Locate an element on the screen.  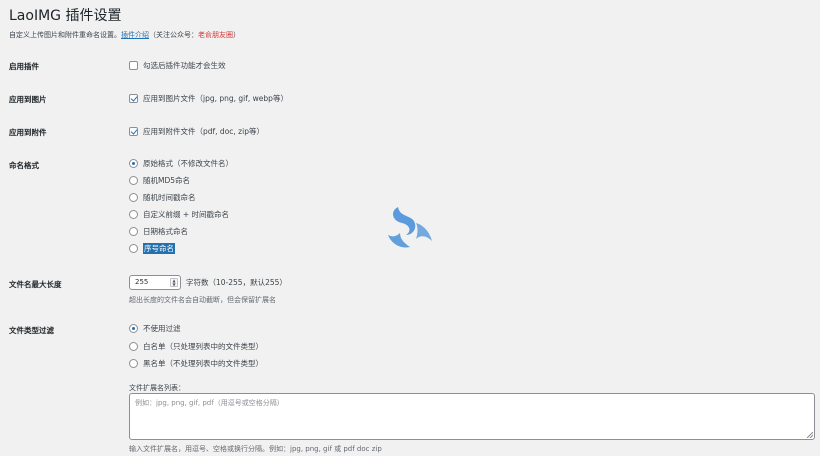
apply-attachments-label: 应用到附件 is located at coordinates (28, 132).